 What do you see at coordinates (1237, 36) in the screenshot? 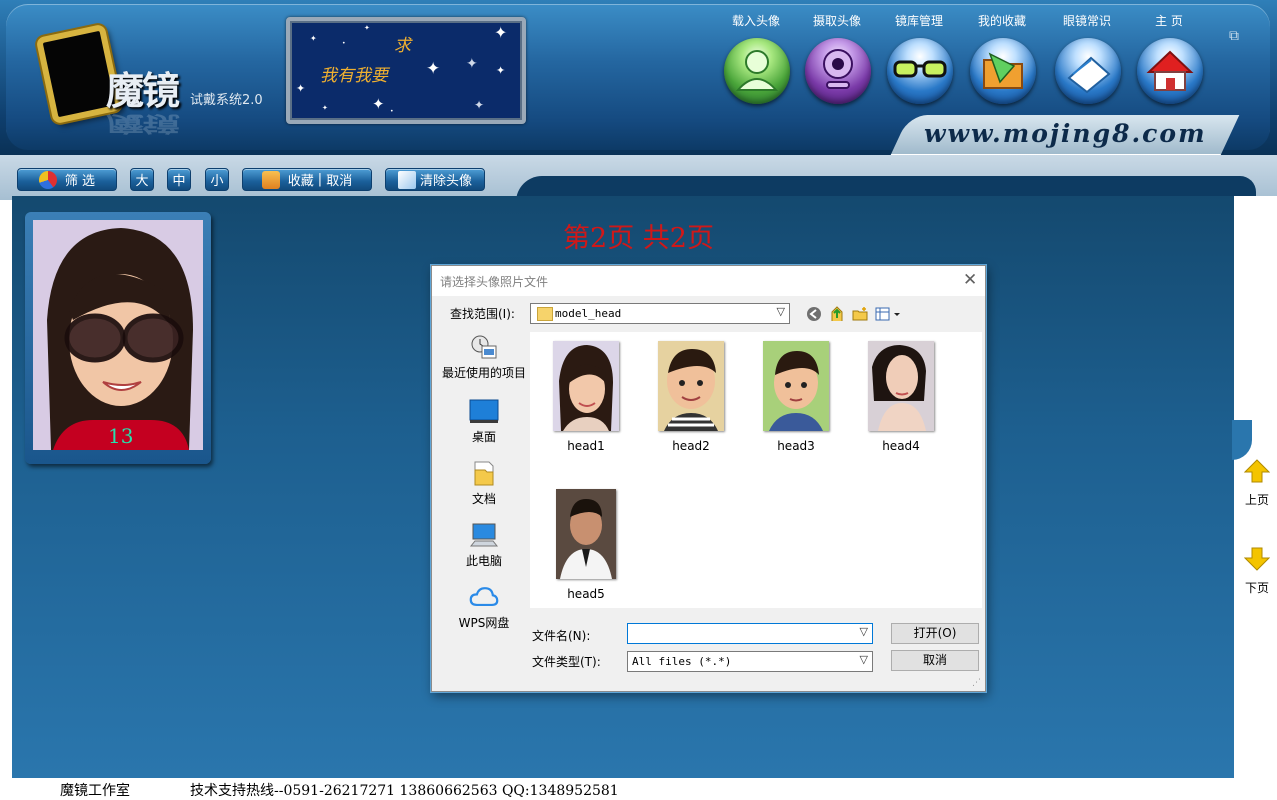
I see `restore-window-icon: ⧉` at bounding box center [1237, 36].